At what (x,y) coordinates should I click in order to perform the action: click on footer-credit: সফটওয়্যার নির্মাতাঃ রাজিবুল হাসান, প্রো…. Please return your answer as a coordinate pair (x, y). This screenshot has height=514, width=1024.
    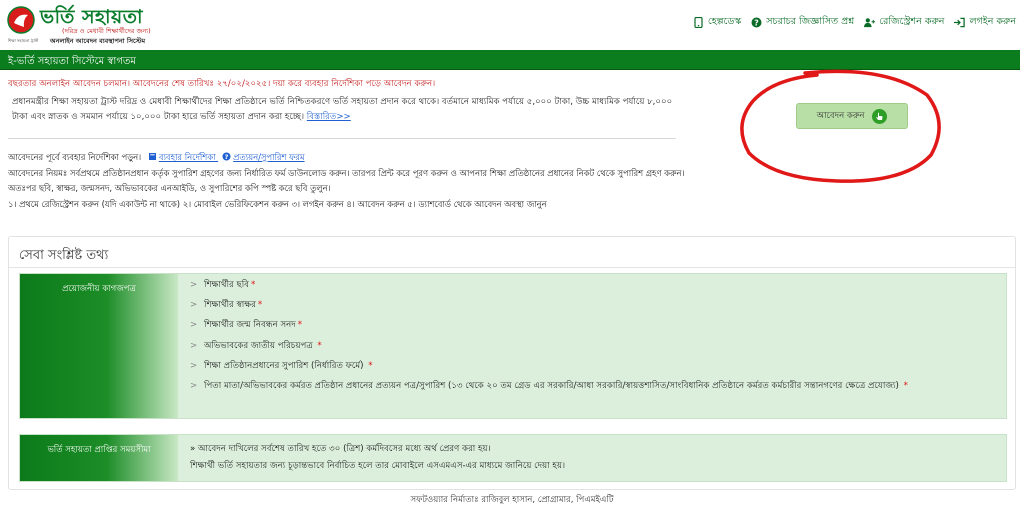
    Looking at the image, I should click on (512, 500).